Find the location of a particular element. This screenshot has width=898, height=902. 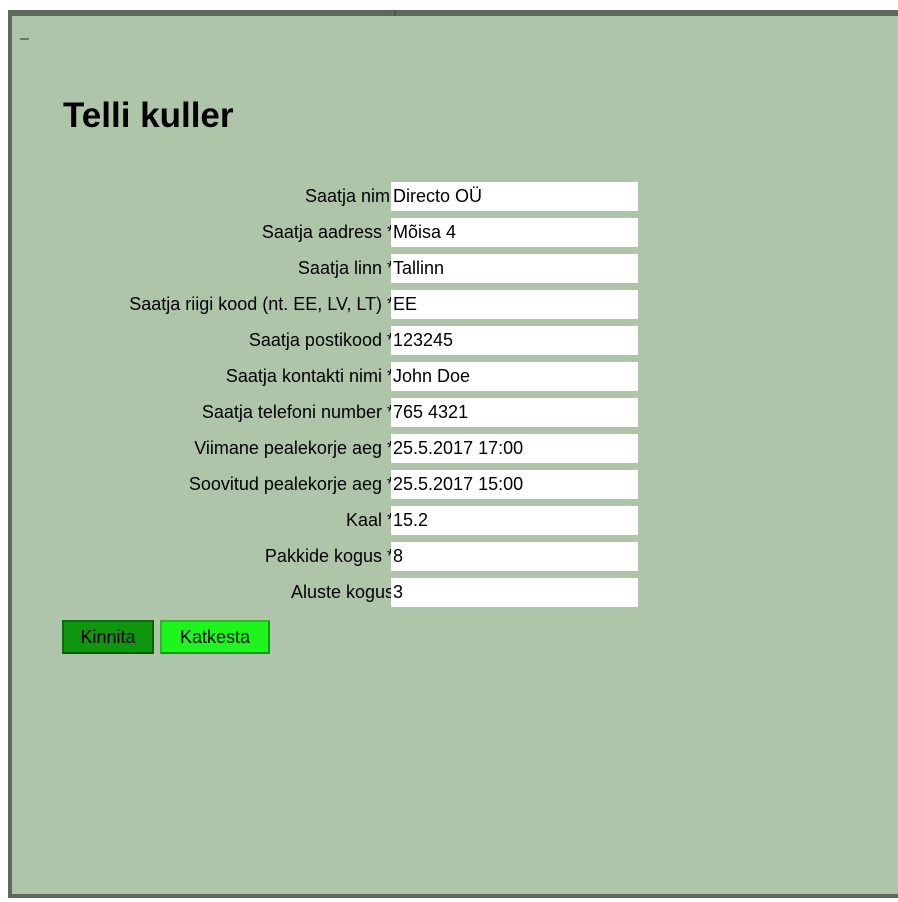

sender-contact-name-input is located at coordinates (514, 376).